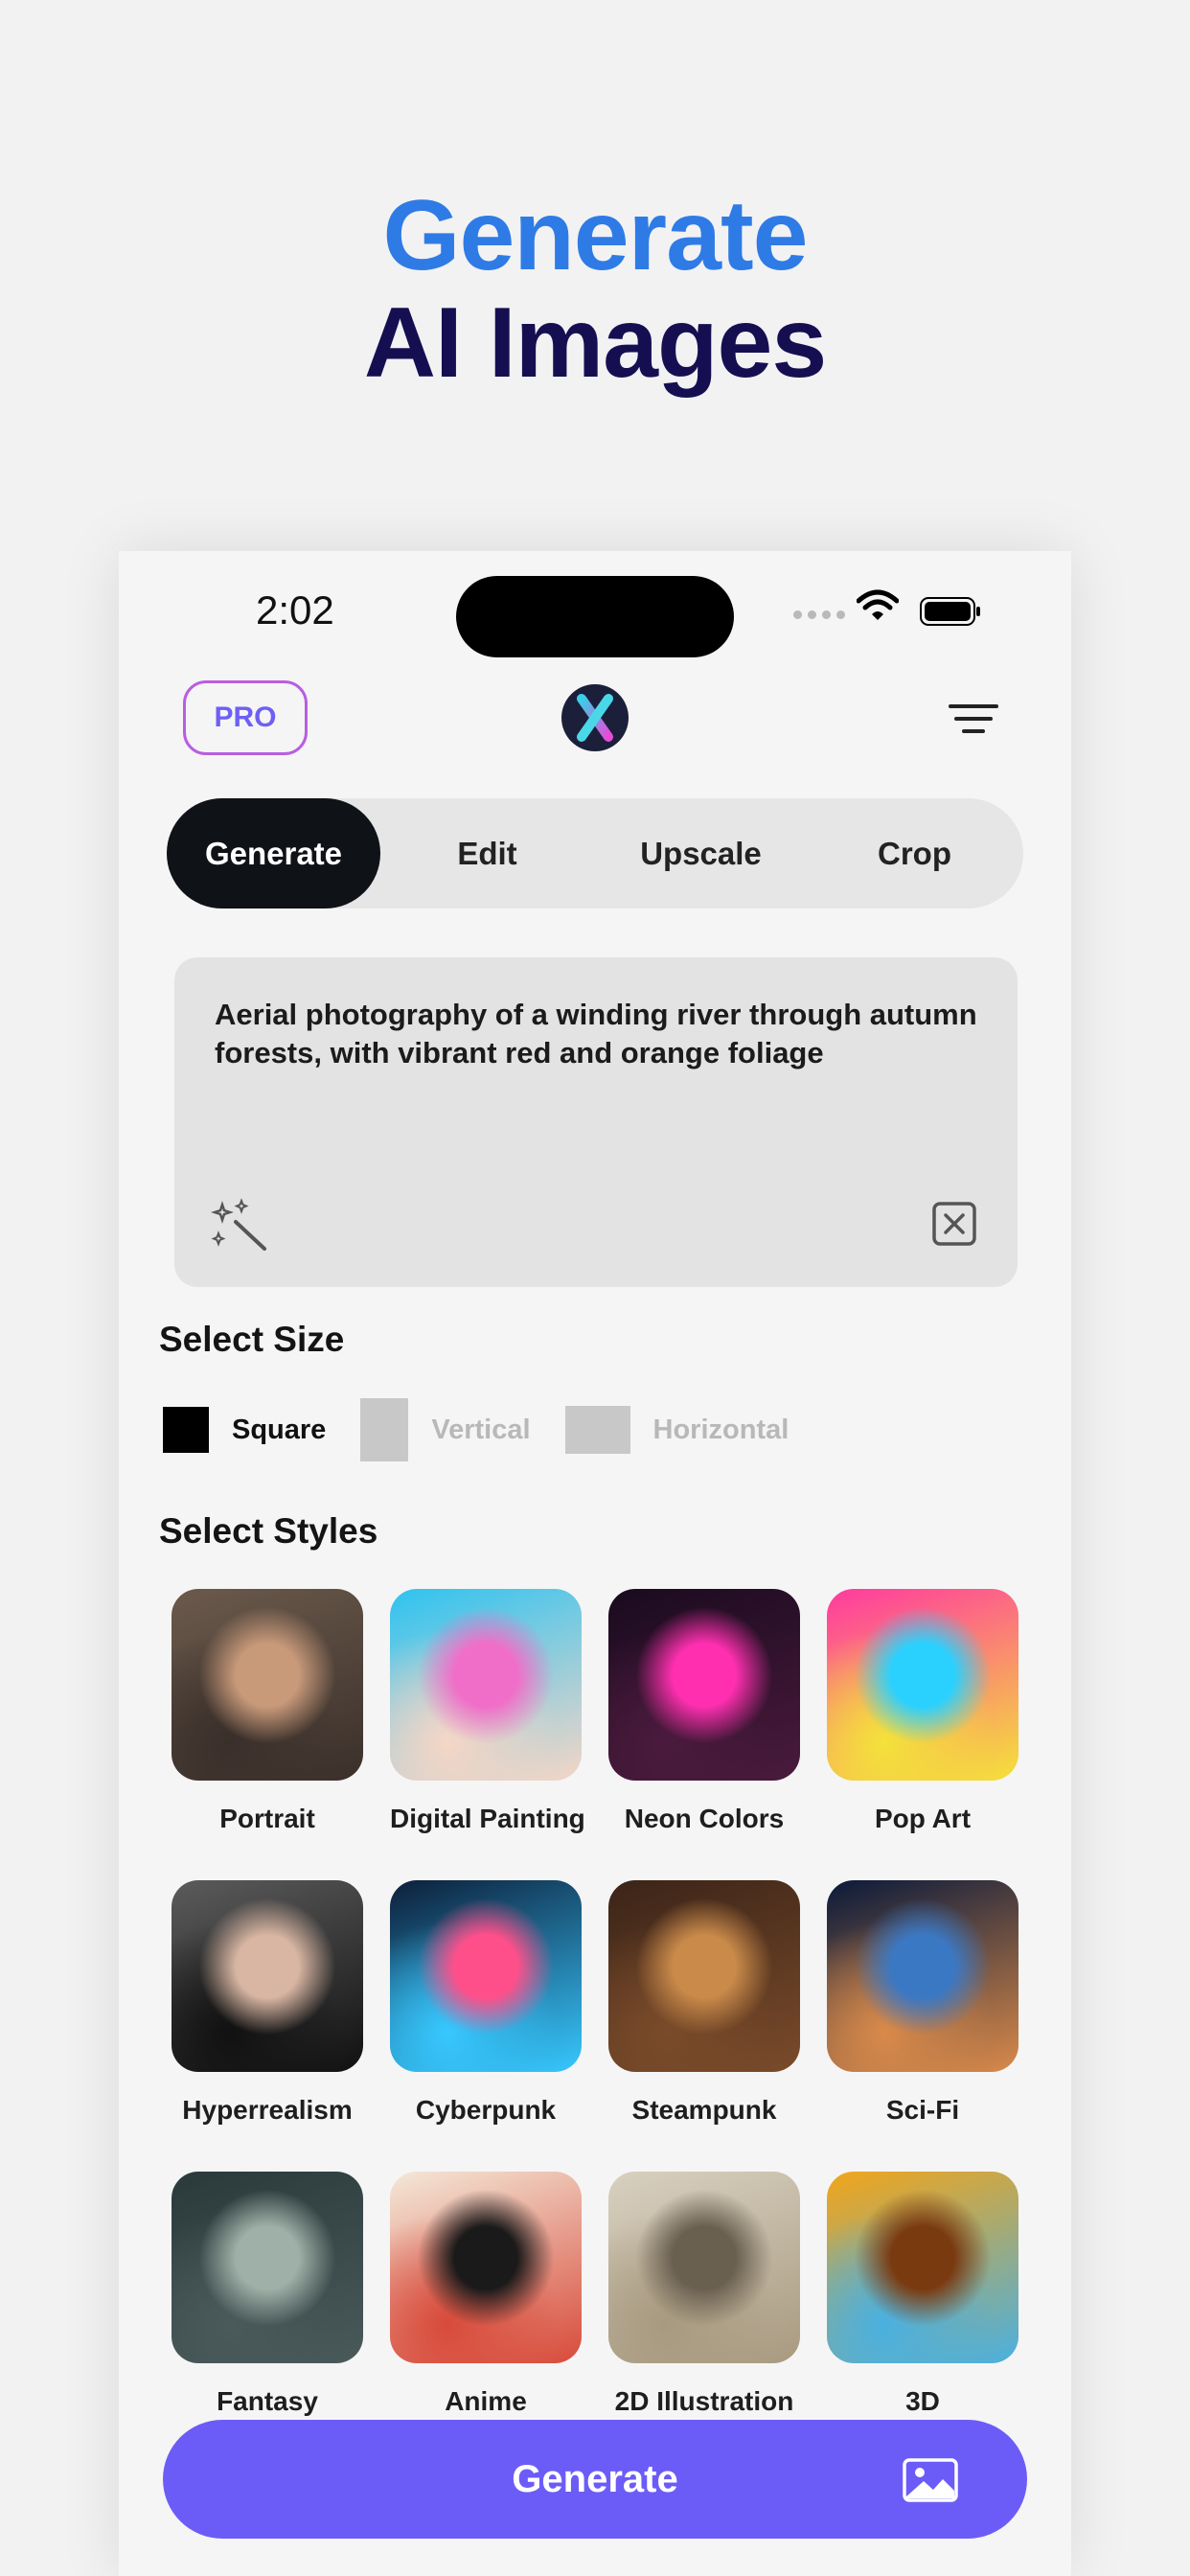 This screenshot has height=2576, width=1190. What do you see at coordinates (704, 1818) in the screenshot?
I see `style-label: Neon Colors` at bounding box center [704, 1818].